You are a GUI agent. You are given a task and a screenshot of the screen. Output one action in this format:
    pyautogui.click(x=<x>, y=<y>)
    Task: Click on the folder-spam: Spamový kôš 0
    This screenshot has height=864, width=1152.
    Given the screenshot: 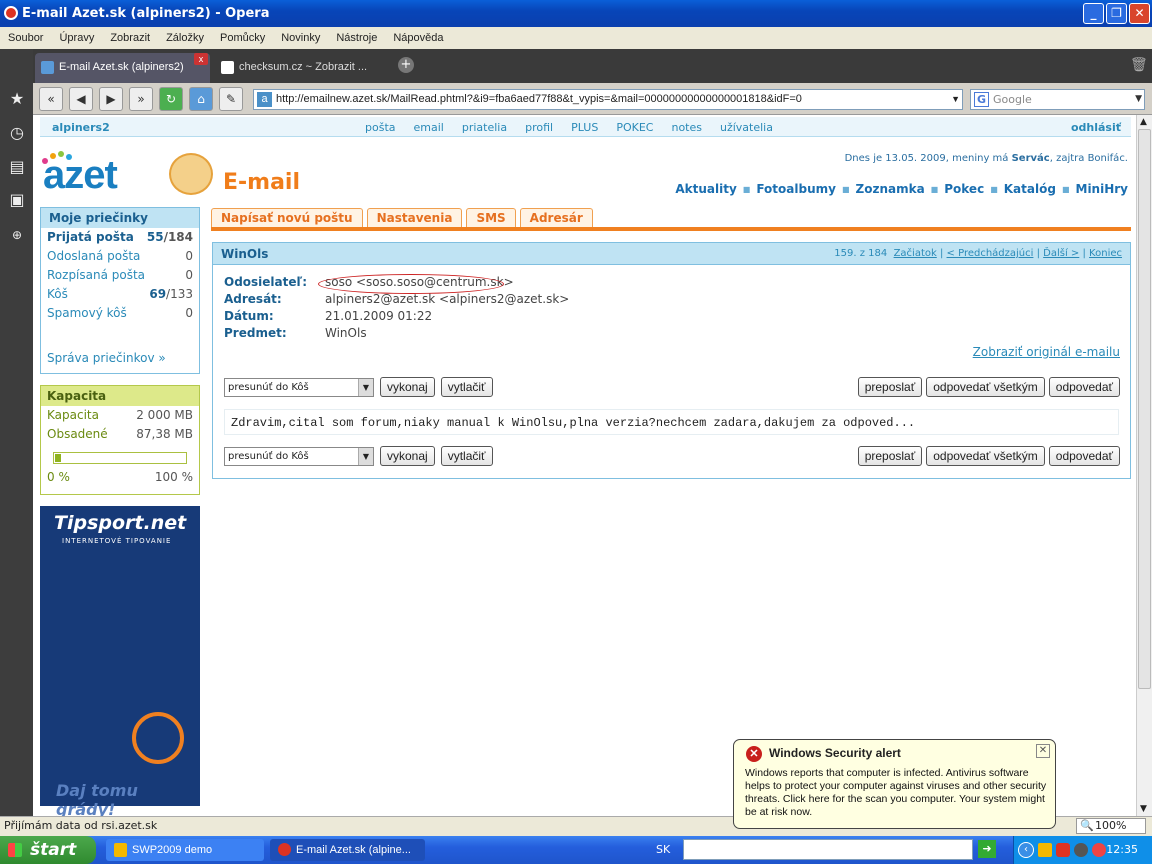 What is the action you would take?
    pyautogui.click(x=120, y=313)
    